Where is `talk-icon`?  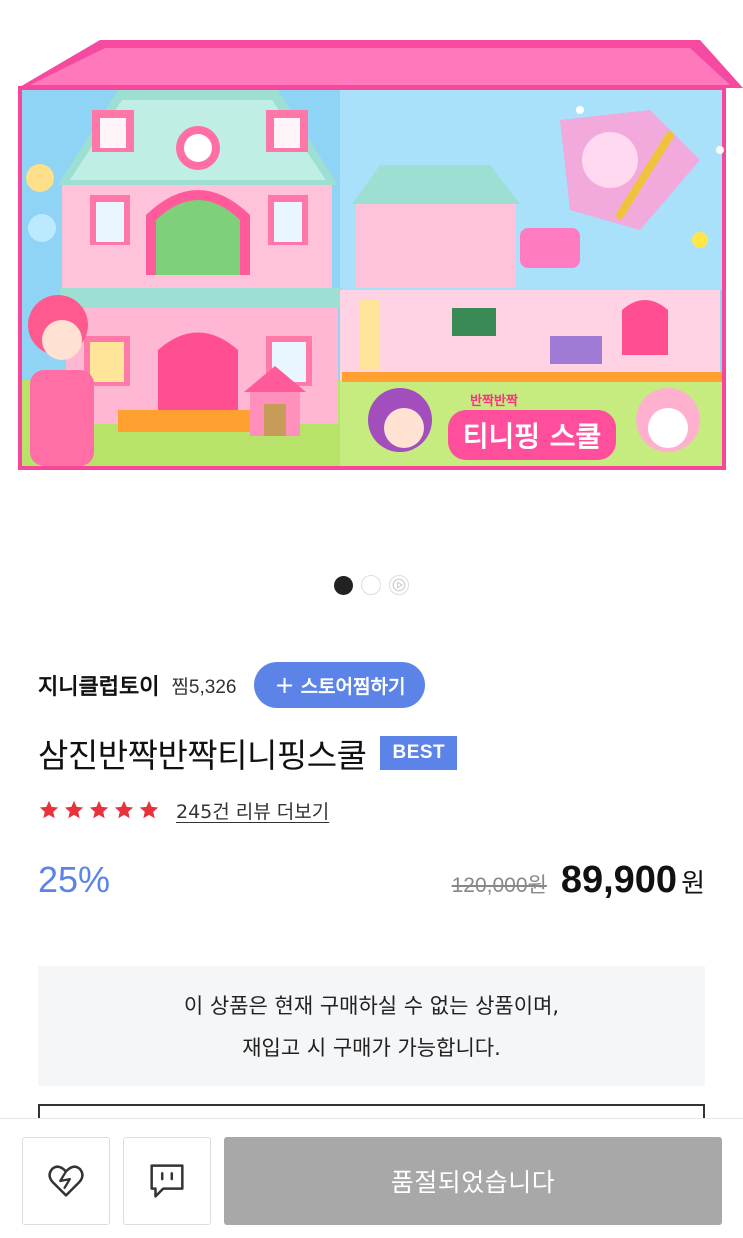
talk-icon is located at coordinates (167, 1181).